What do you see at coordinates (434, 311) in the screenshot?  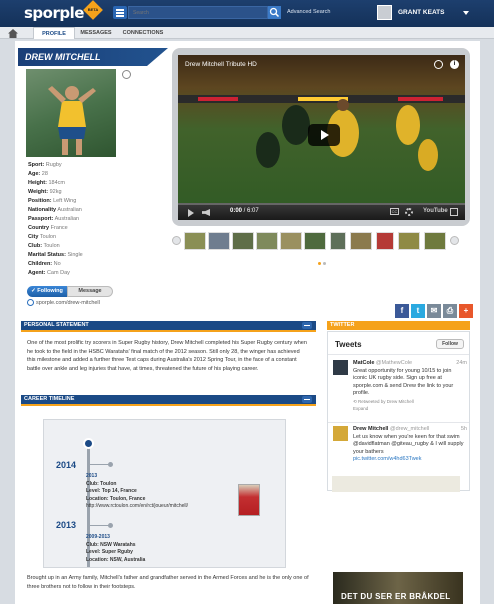 I see `email-icon: ✉` at bounding box center [434, 311].